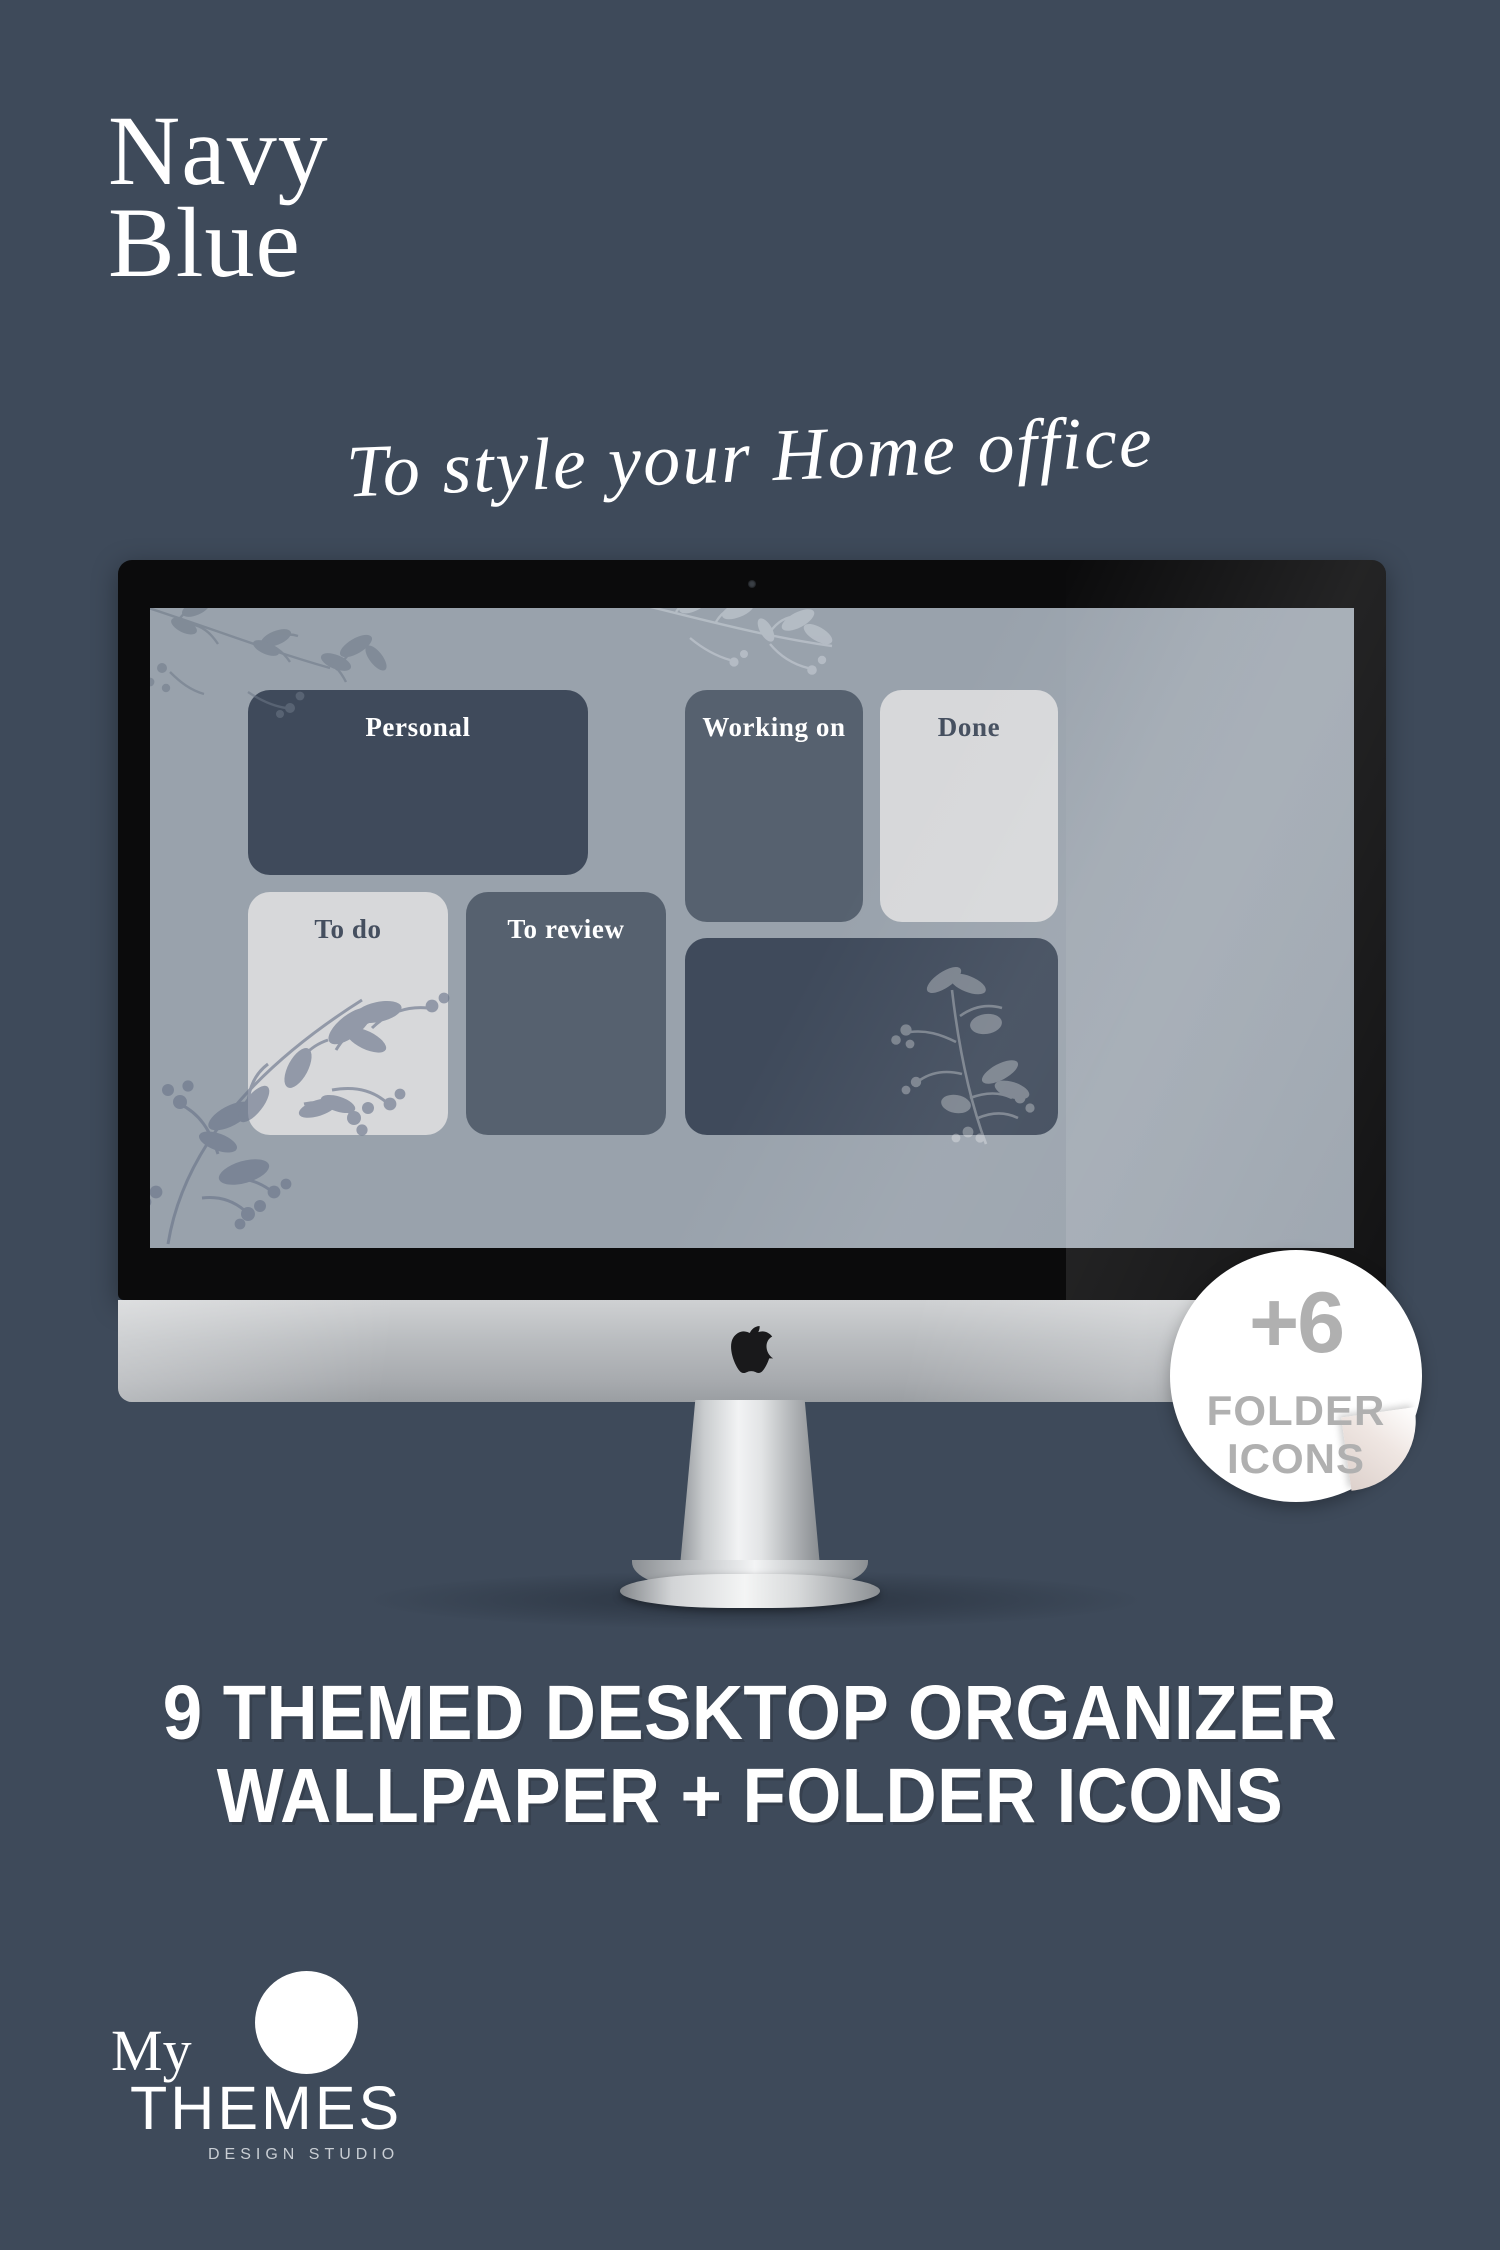 This screenshot has width=1500, height=2250. What do you see at coordinates (418, 727) in the screenshot?
I see `folder-label: Personal` at bounding box center [418, 727].